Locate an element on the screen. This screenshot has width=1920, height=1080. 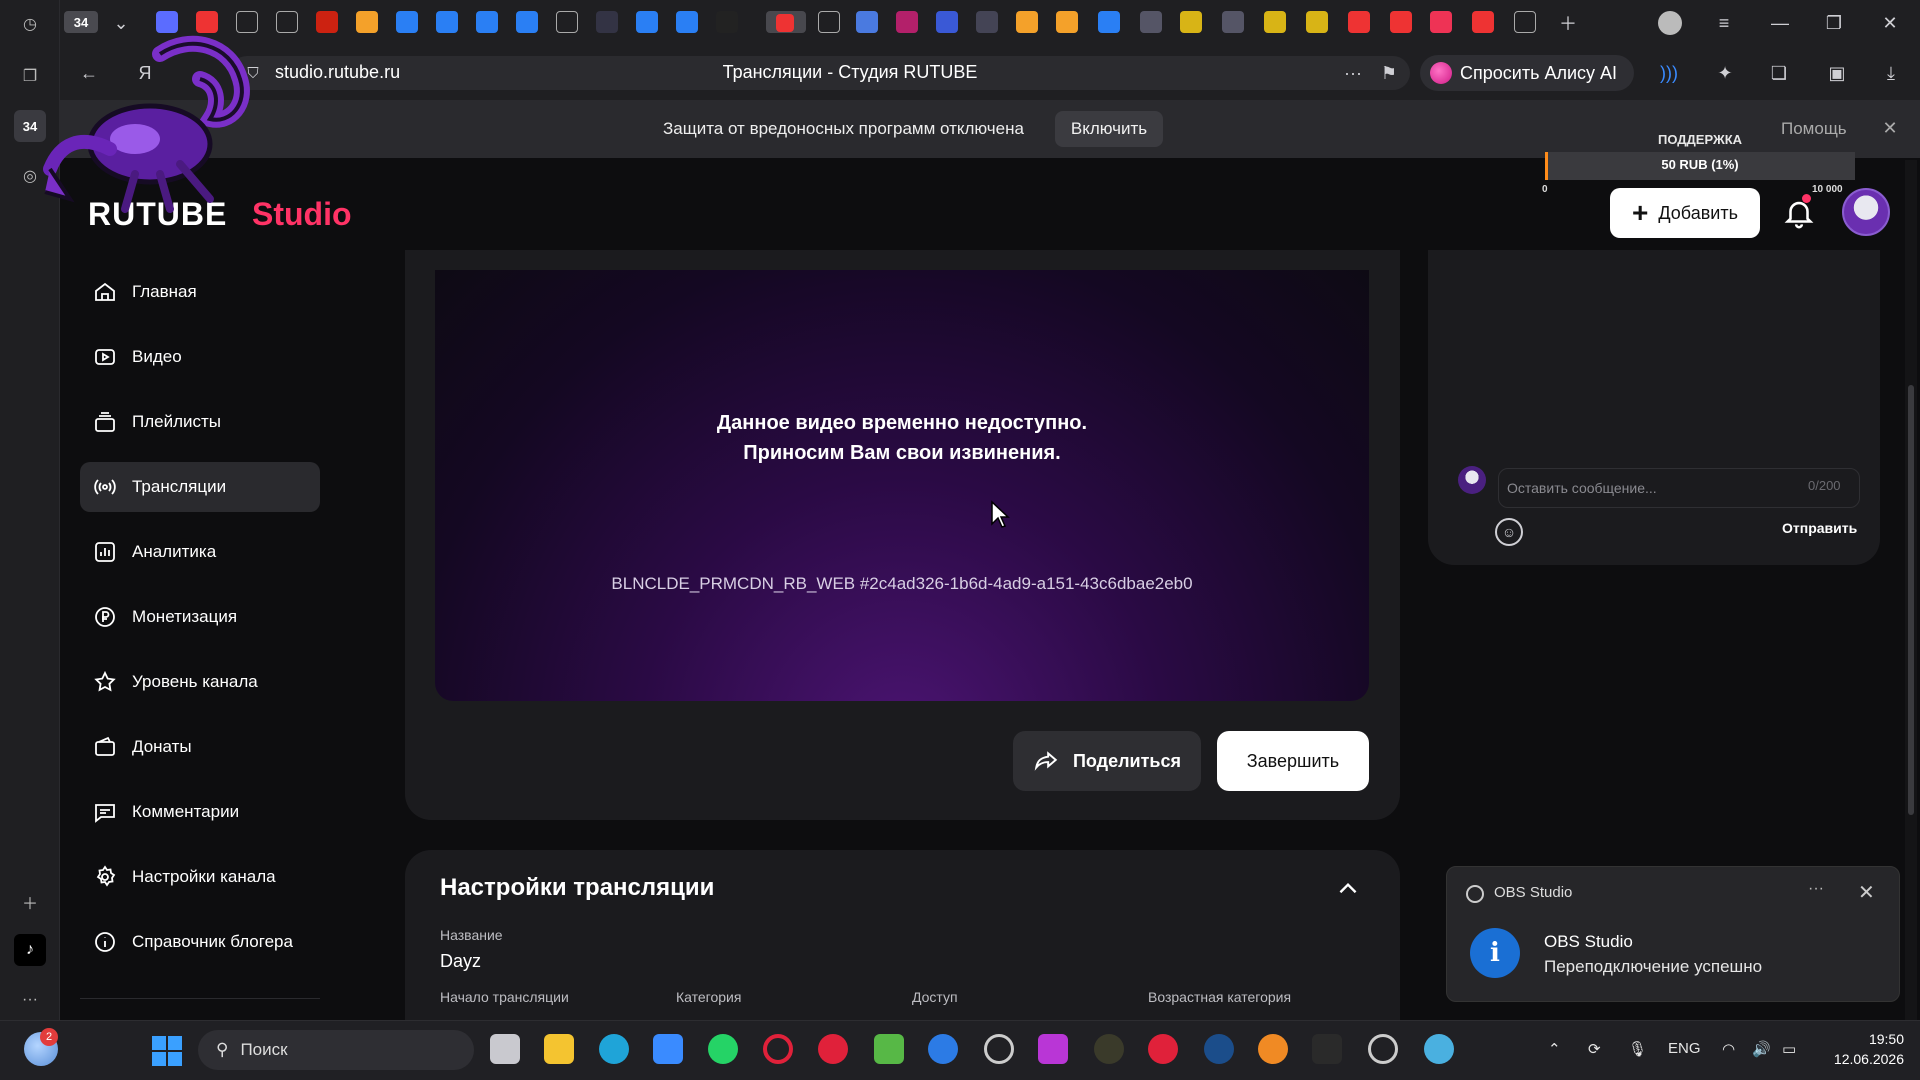
clock-date: 12.06.2026 is located at coordinates (1863, 1059).